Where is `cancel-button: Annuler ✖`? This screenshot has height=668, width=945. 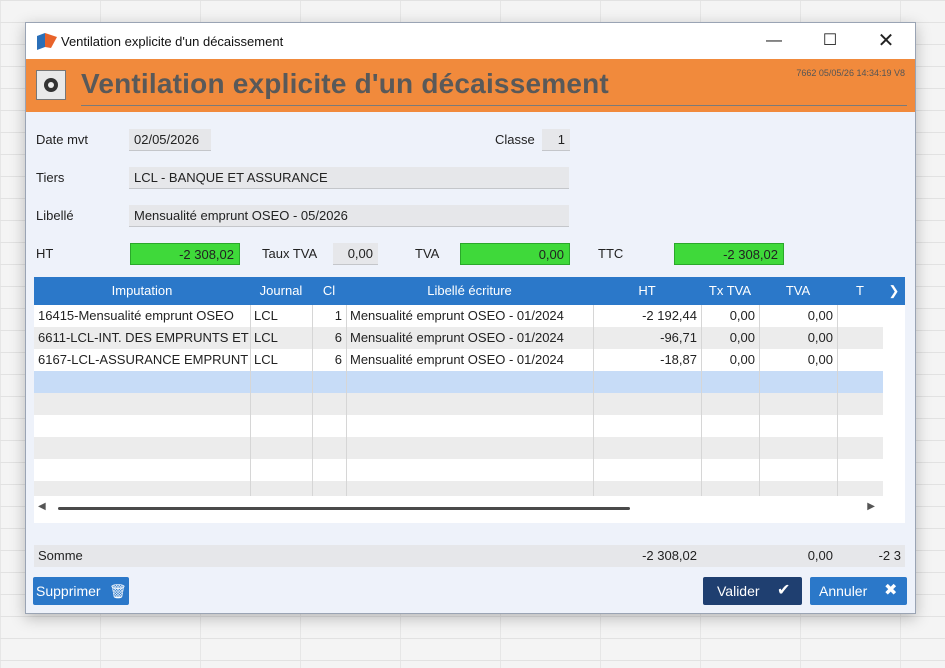 cancel-button: Annuler ✖ is located at coordinates (858, 591).